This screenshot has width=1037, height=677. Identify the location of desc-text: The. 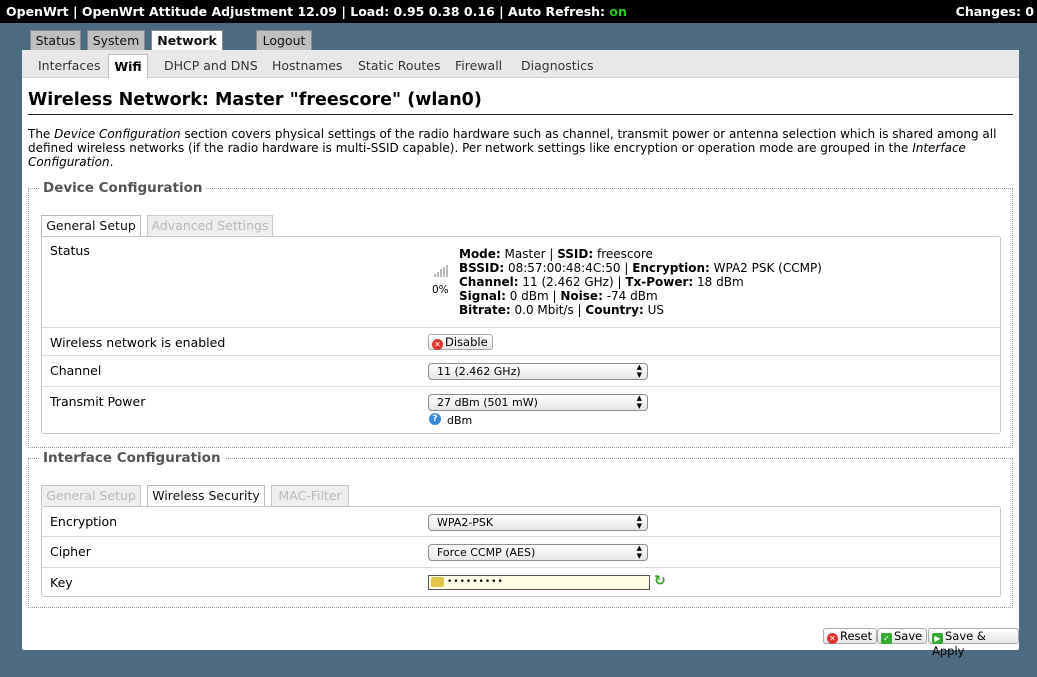
(41, 134).